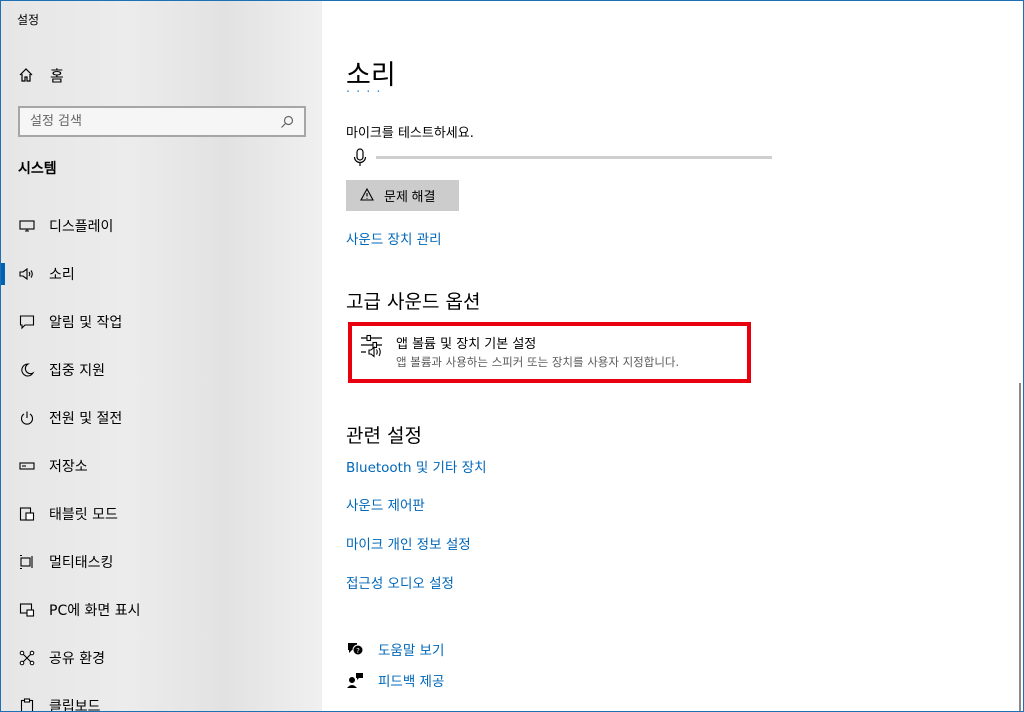  I want to click on sound-control-panel-link: 사운드 제어판, so click(385, 504).